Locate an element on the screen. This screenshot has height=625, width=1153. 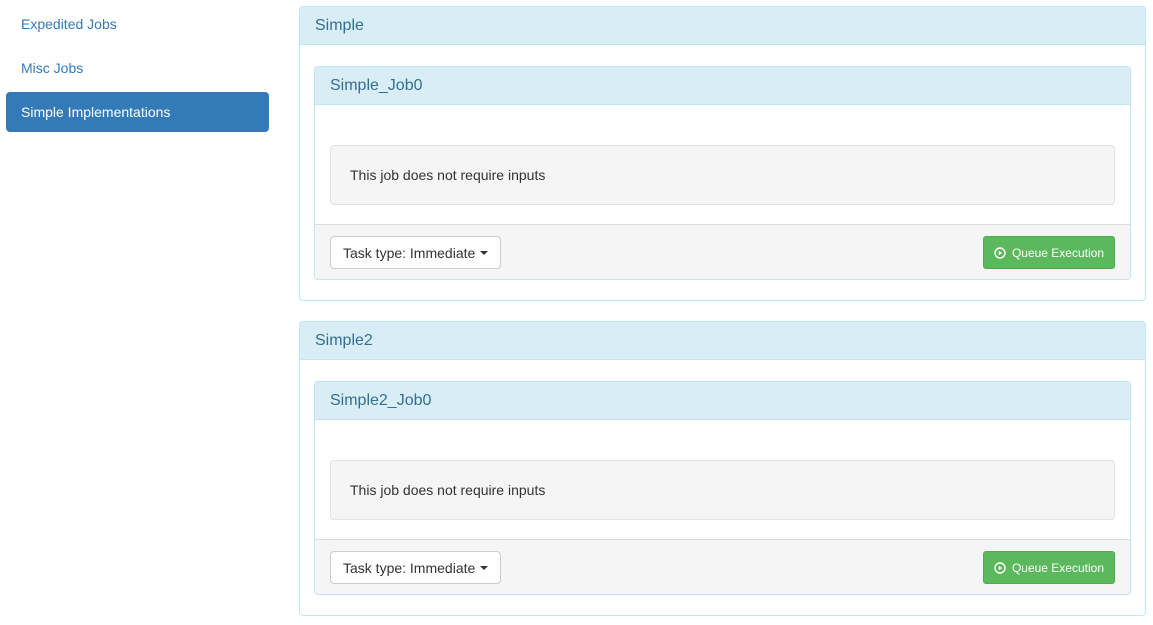
job-title: Simple2_Job0 is located at coordinates (722, 401).